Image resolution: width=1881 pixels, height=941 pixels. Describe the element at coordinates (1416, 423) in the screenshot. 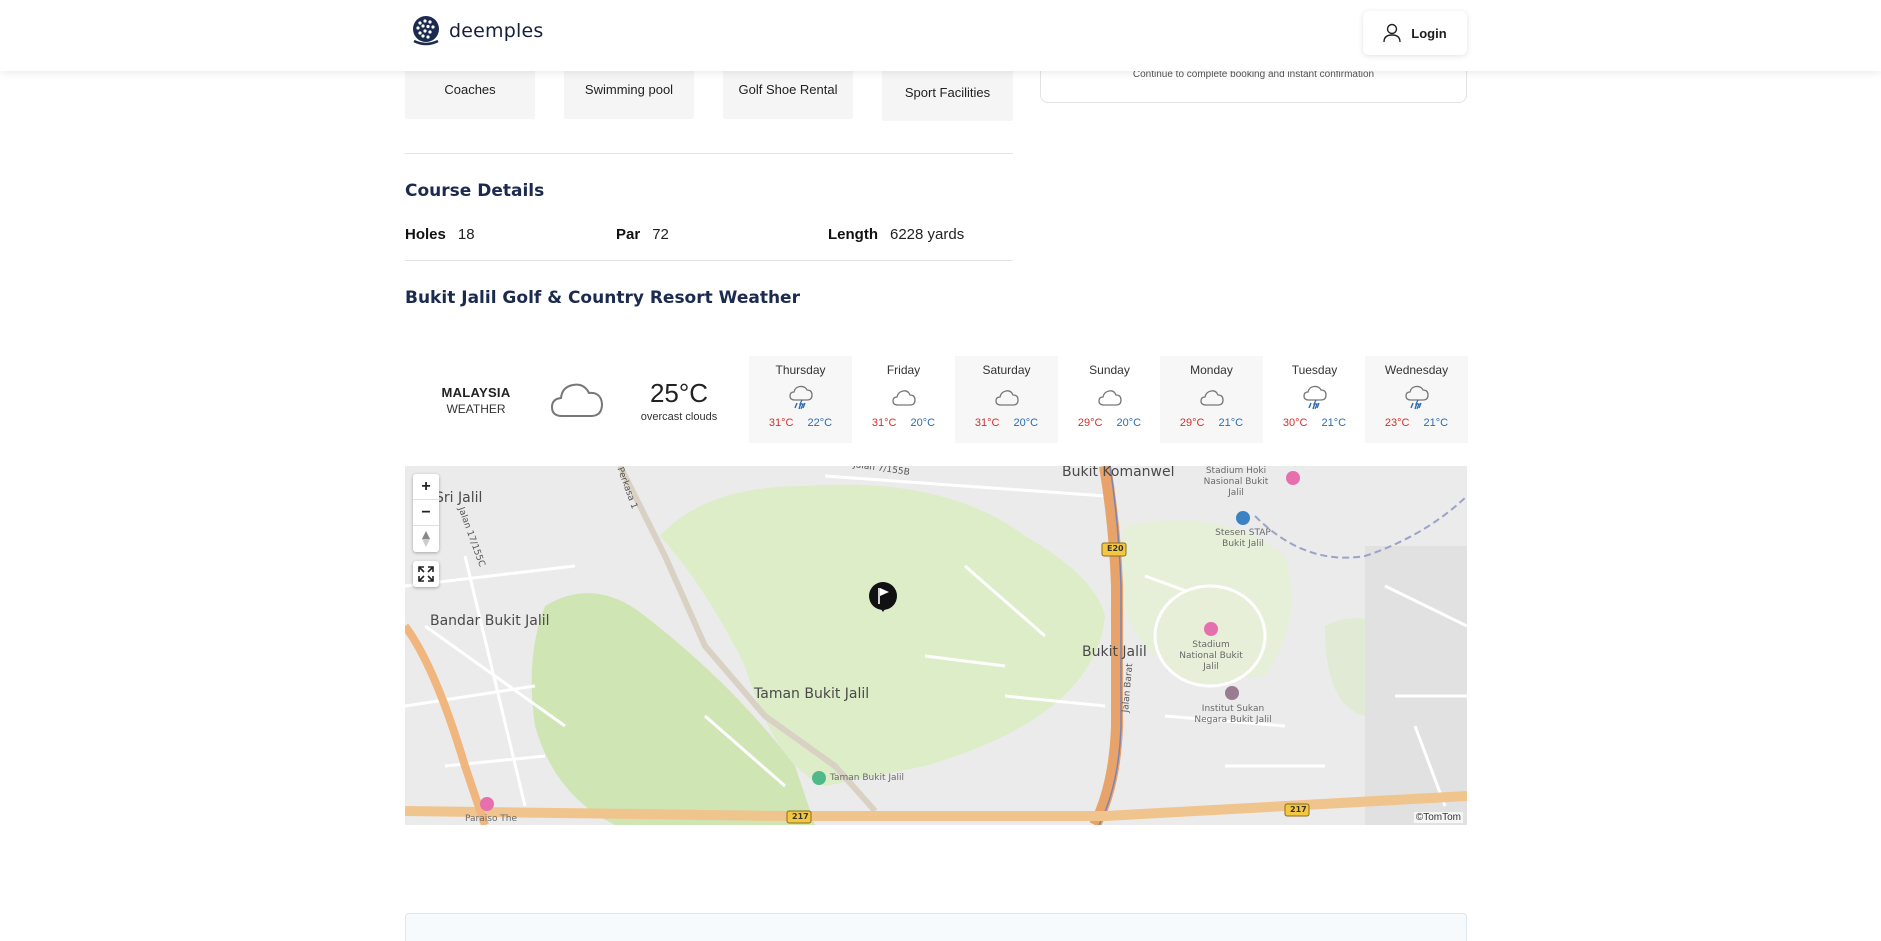

I see `forecast-temps: 23°C 21°C` at that location.